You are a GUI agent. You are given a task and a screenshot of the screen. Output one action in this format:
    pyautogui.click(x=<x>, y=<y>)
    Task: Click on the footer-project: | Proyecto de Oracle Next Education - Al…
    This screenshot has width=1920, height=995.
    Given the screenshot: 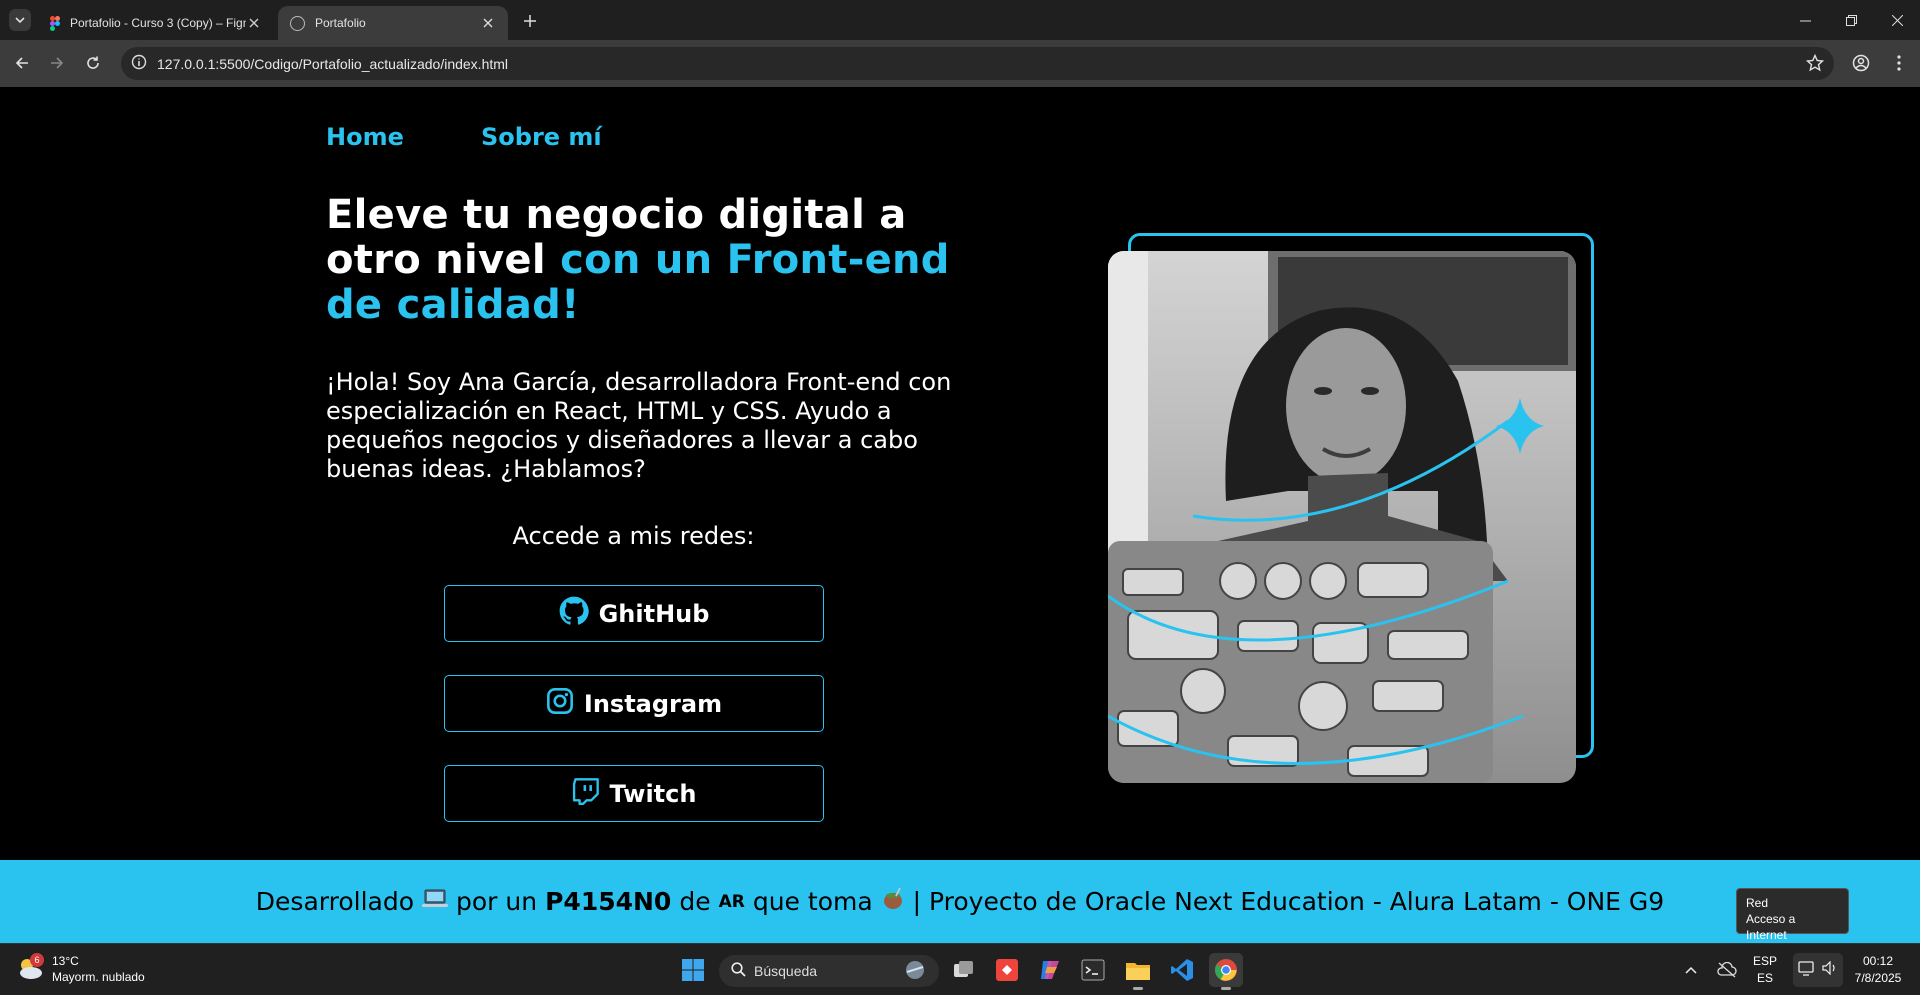 What is the action you would take?
    pyautogui.click(x=1288, y=901)
    